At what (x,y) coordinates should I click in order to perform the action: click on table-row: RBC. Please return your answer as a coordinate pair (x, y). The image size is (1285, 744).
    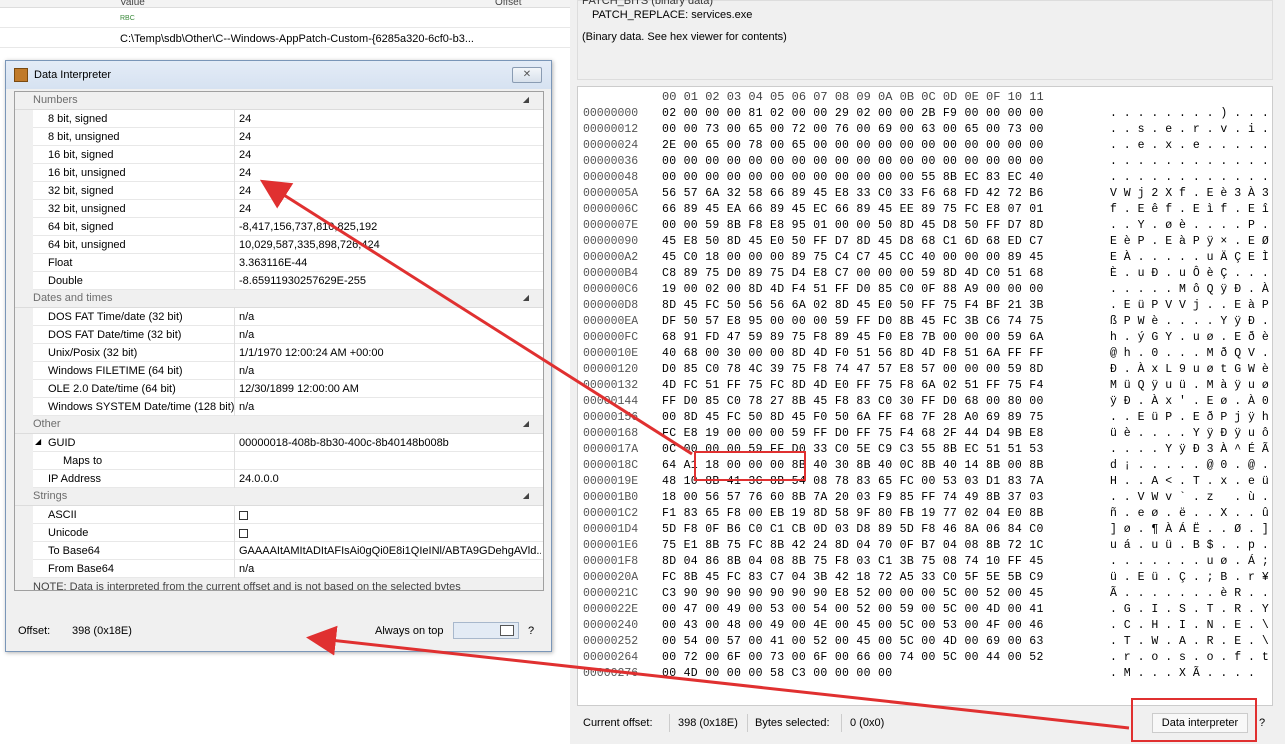
    Looking at the image, I should click on (285, 19).